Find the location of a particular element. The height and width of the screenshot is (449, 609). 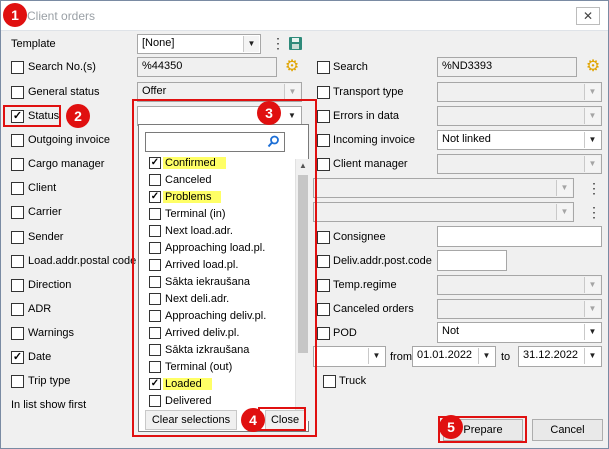

canceled-orders-select: ▼ is located at coordinates (519, 309).